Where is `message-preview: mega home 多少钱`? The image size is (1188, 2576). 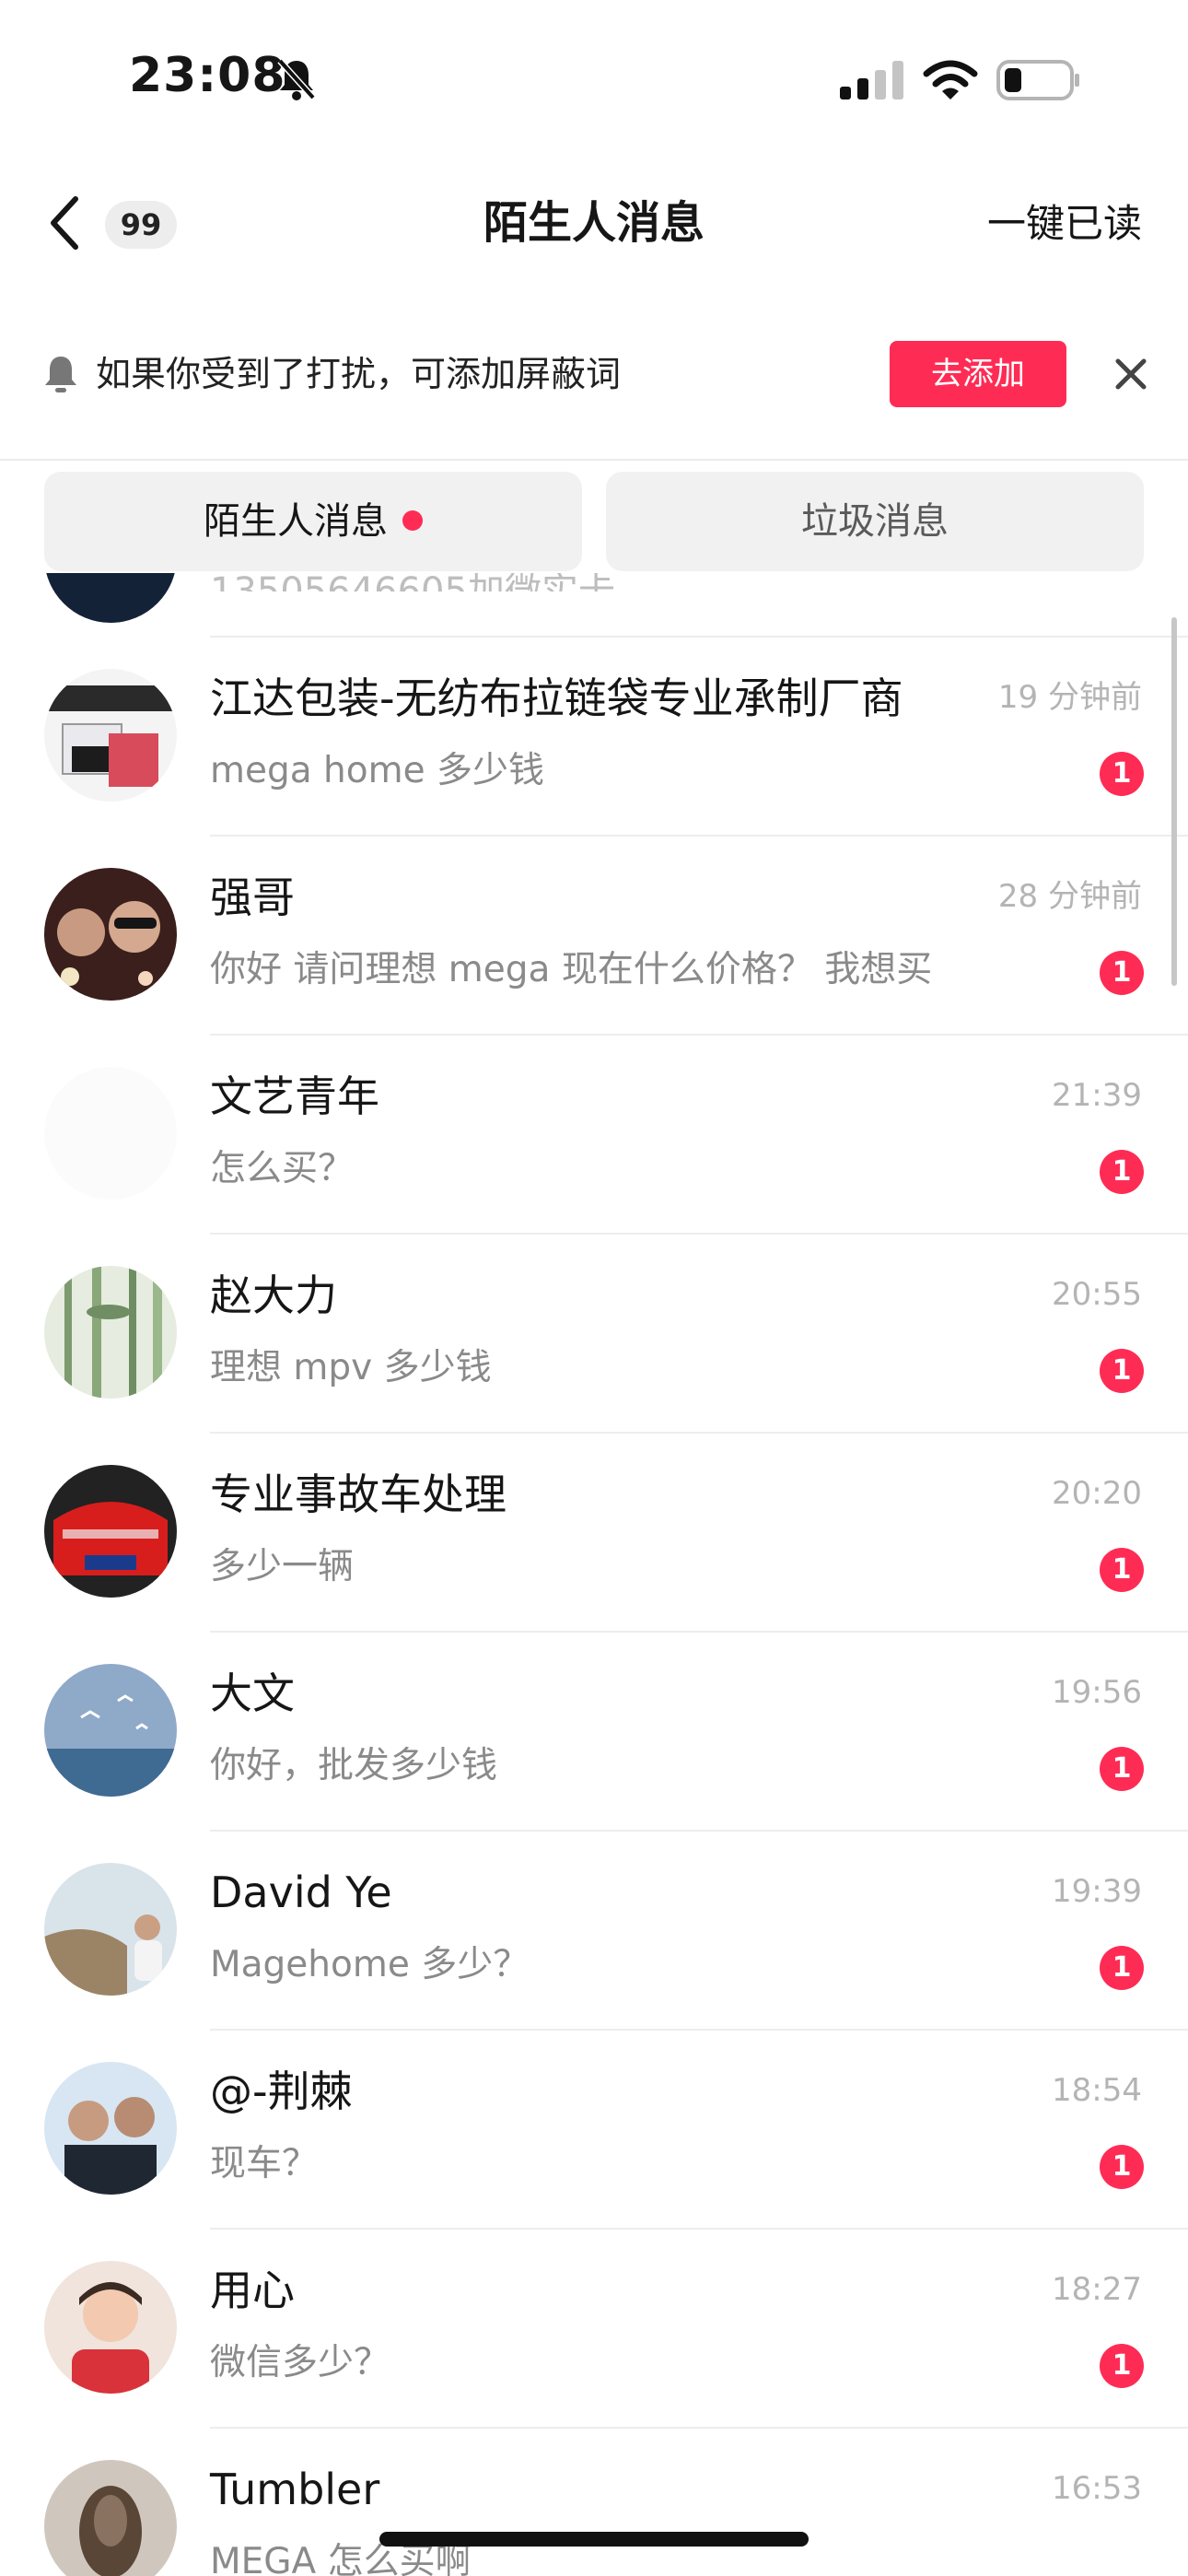
message-preview: mega home 多少钱 is located at coordinates (377, 770).